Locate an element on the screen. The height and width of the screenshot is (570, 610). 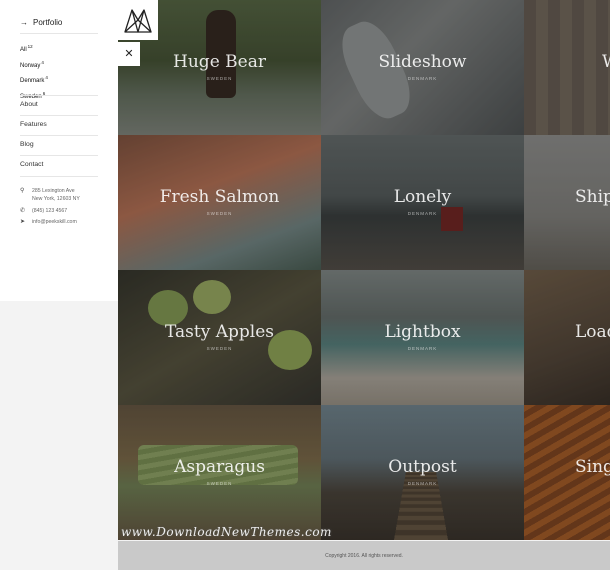
watermark-text: www.DownloadNewThemes.com is located at coordinates (226, 532).